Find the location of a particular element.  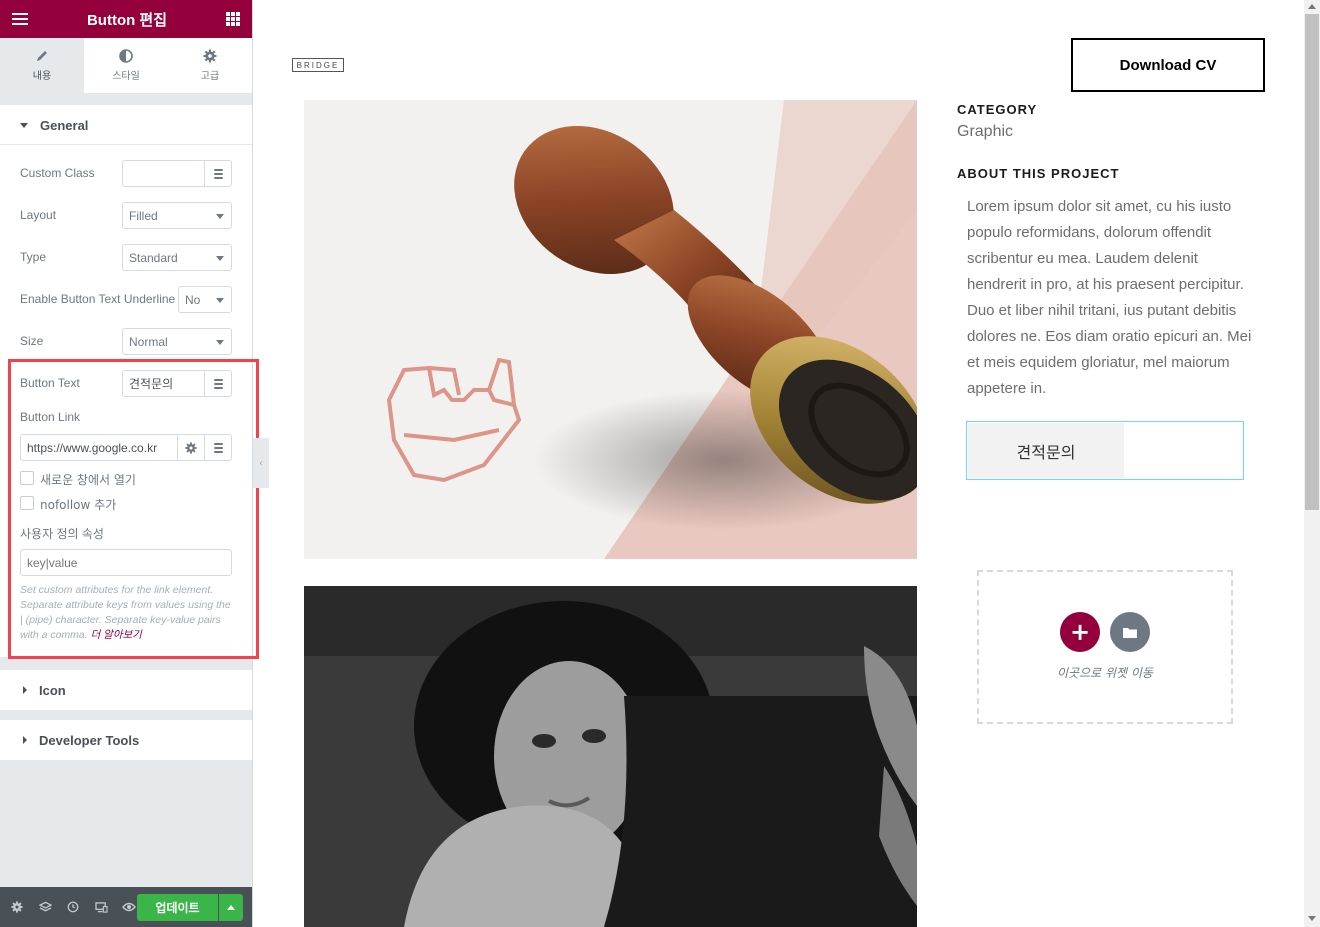

category-value: Graphic is located at coordinates (985, 131).